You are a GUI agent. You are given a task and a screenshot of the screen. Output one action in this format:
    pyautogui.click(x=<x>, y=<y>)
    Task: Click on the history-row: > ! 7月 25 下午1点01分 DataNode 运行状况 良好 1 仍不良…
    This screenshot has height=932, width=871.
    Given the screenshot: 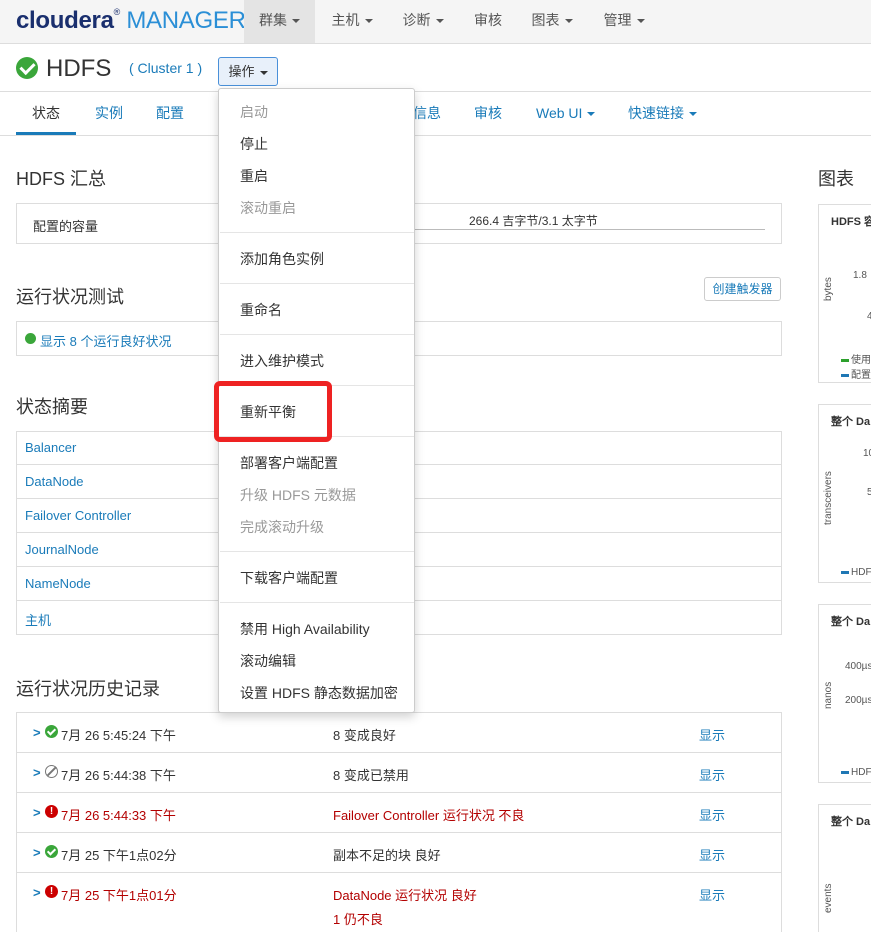 What is the action you would take?
    pyautogui.click(x=399, y=902)
    